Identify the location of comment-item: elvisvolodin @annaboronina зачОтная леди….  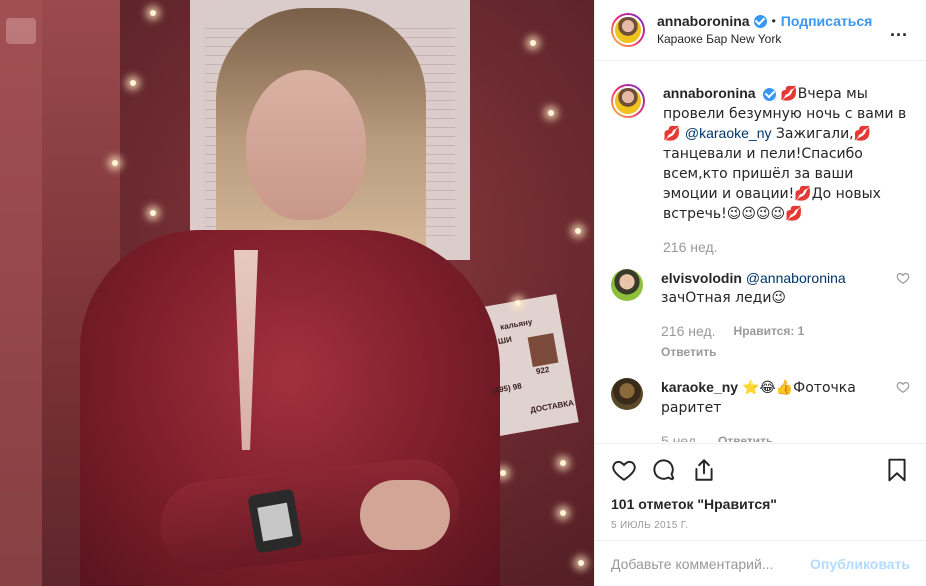
(760, 315).